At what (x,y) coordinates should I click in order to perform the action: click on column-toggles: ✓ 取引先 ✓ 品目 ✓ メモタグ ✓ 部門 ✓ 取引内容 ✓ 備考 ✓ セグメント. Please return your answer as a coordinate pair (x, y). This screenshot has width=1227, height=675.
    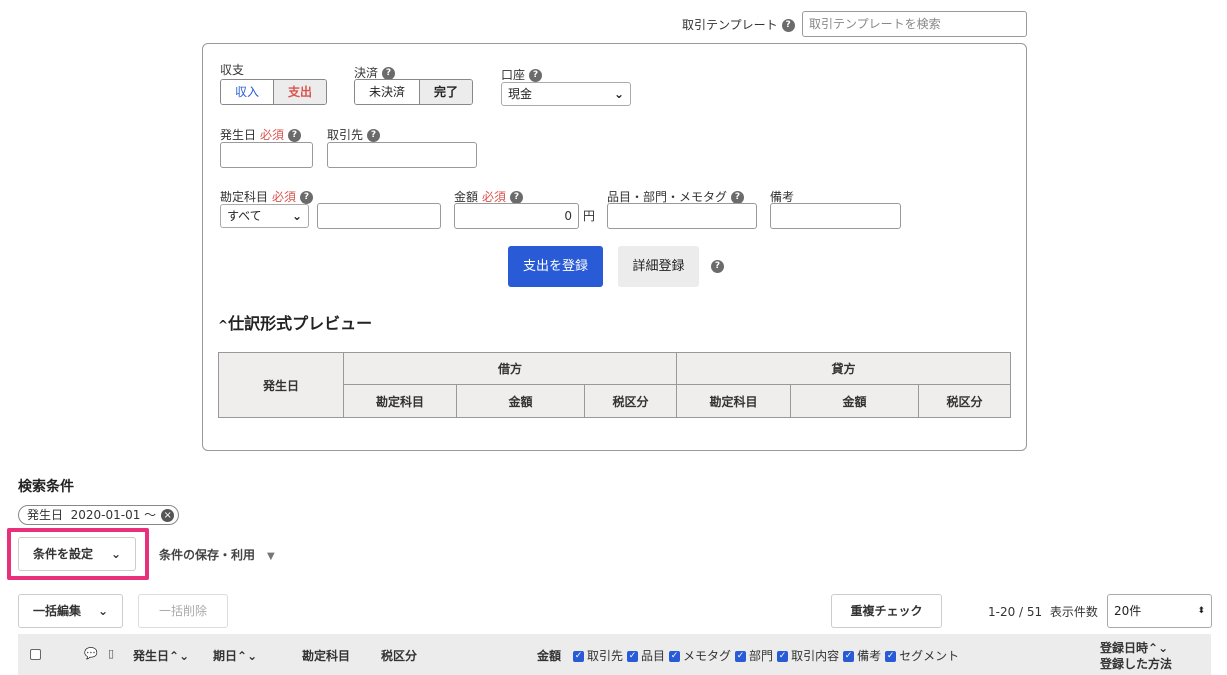
    Looking at the image, I should click on (768, 655).